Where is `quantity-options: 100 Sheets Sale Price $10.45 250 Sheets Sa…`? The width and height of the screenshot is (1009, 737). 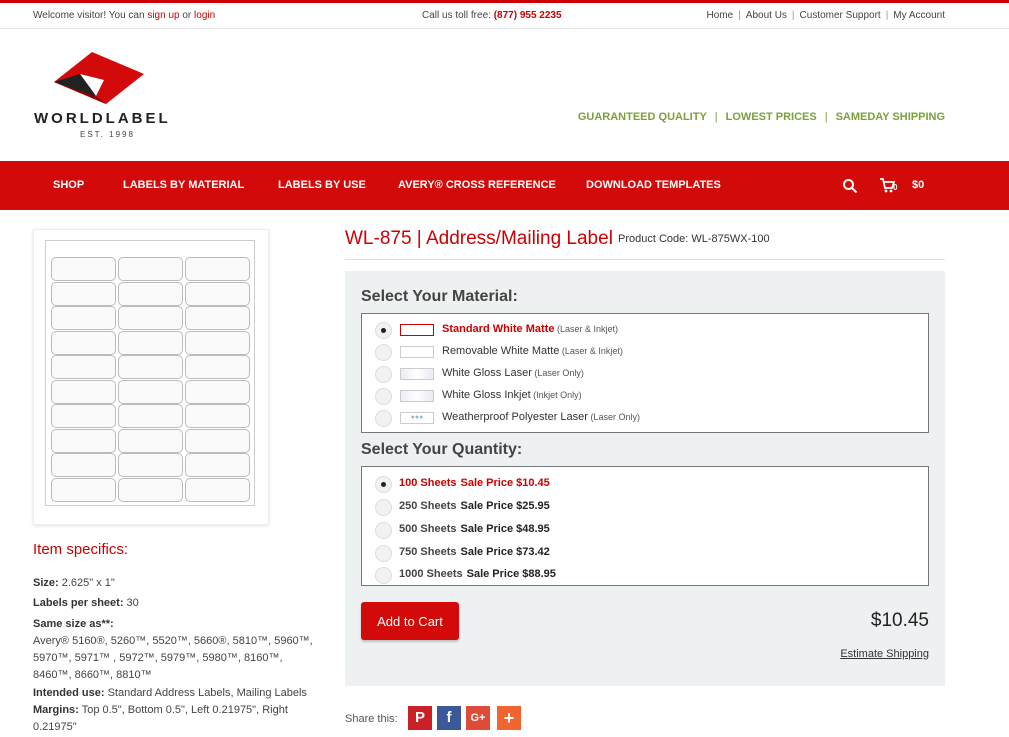 quantity-options: 100 Sheets Sale Price $10.45 250 Sheets Sa… is located at coordinates (645, 526).